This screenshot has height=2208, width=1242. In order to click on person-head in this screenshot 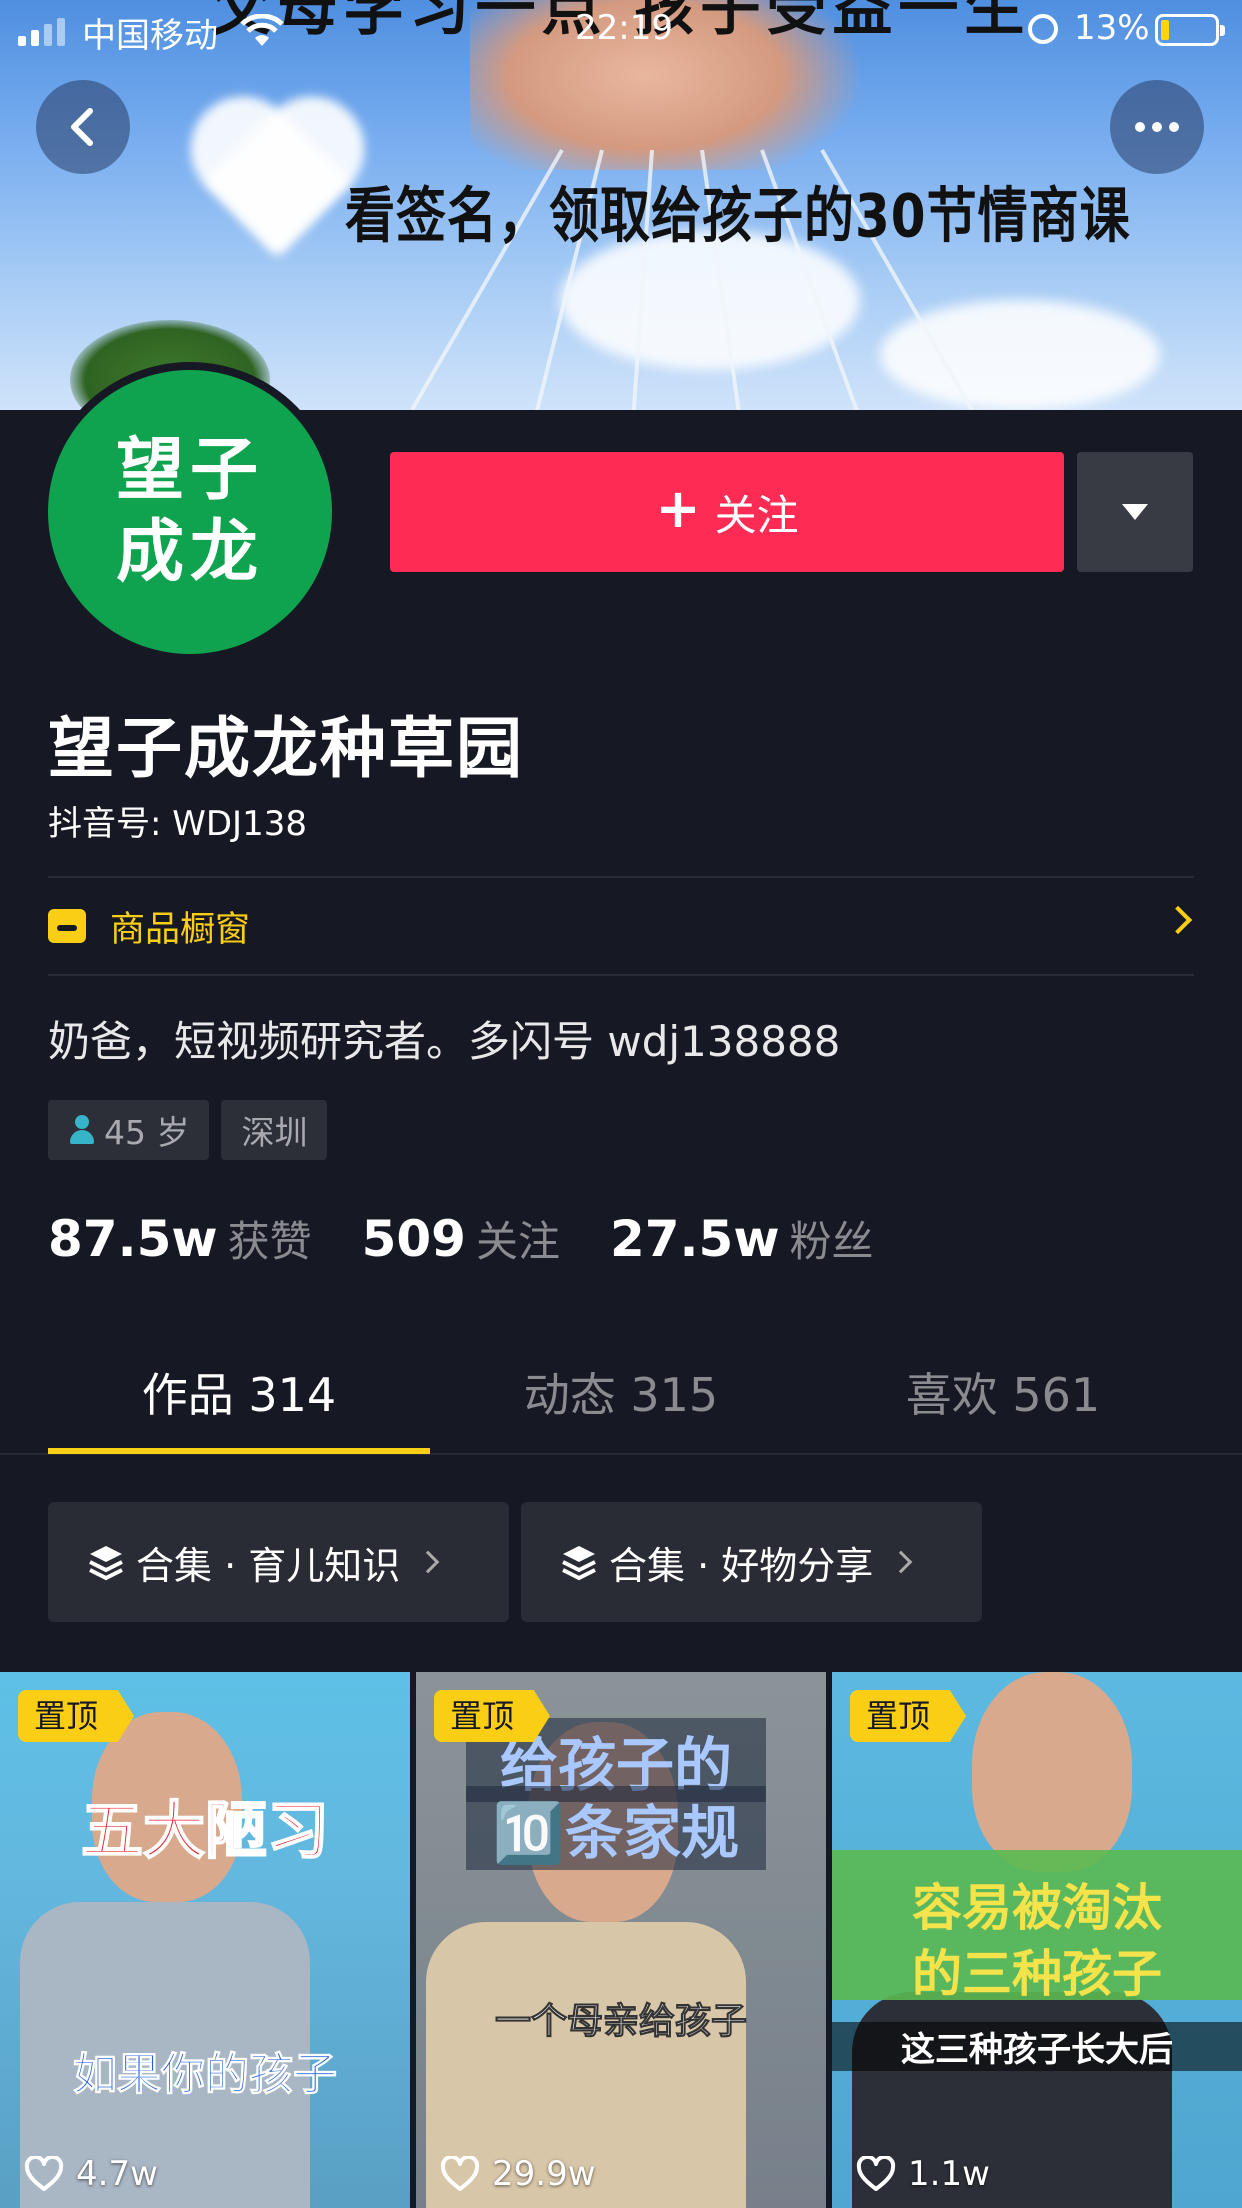, I will do `click(1052, 1772)`.